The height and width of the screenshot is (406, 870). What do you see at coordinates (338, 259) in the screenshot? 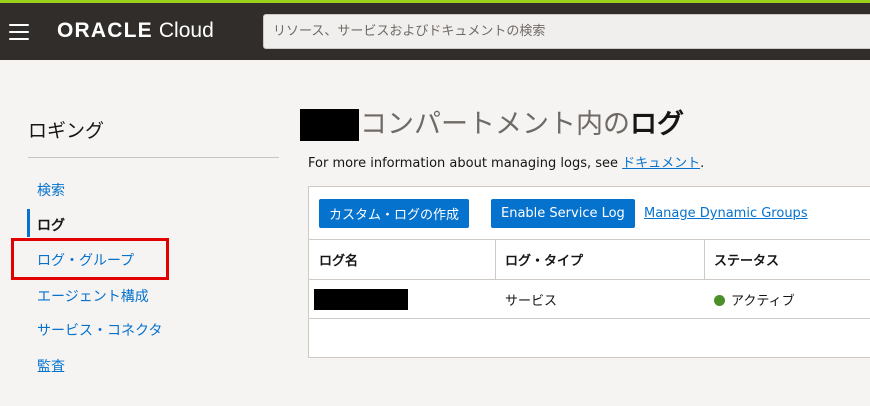
I see `column-header-log-name: ログ名` at bounding box center [338, 259].